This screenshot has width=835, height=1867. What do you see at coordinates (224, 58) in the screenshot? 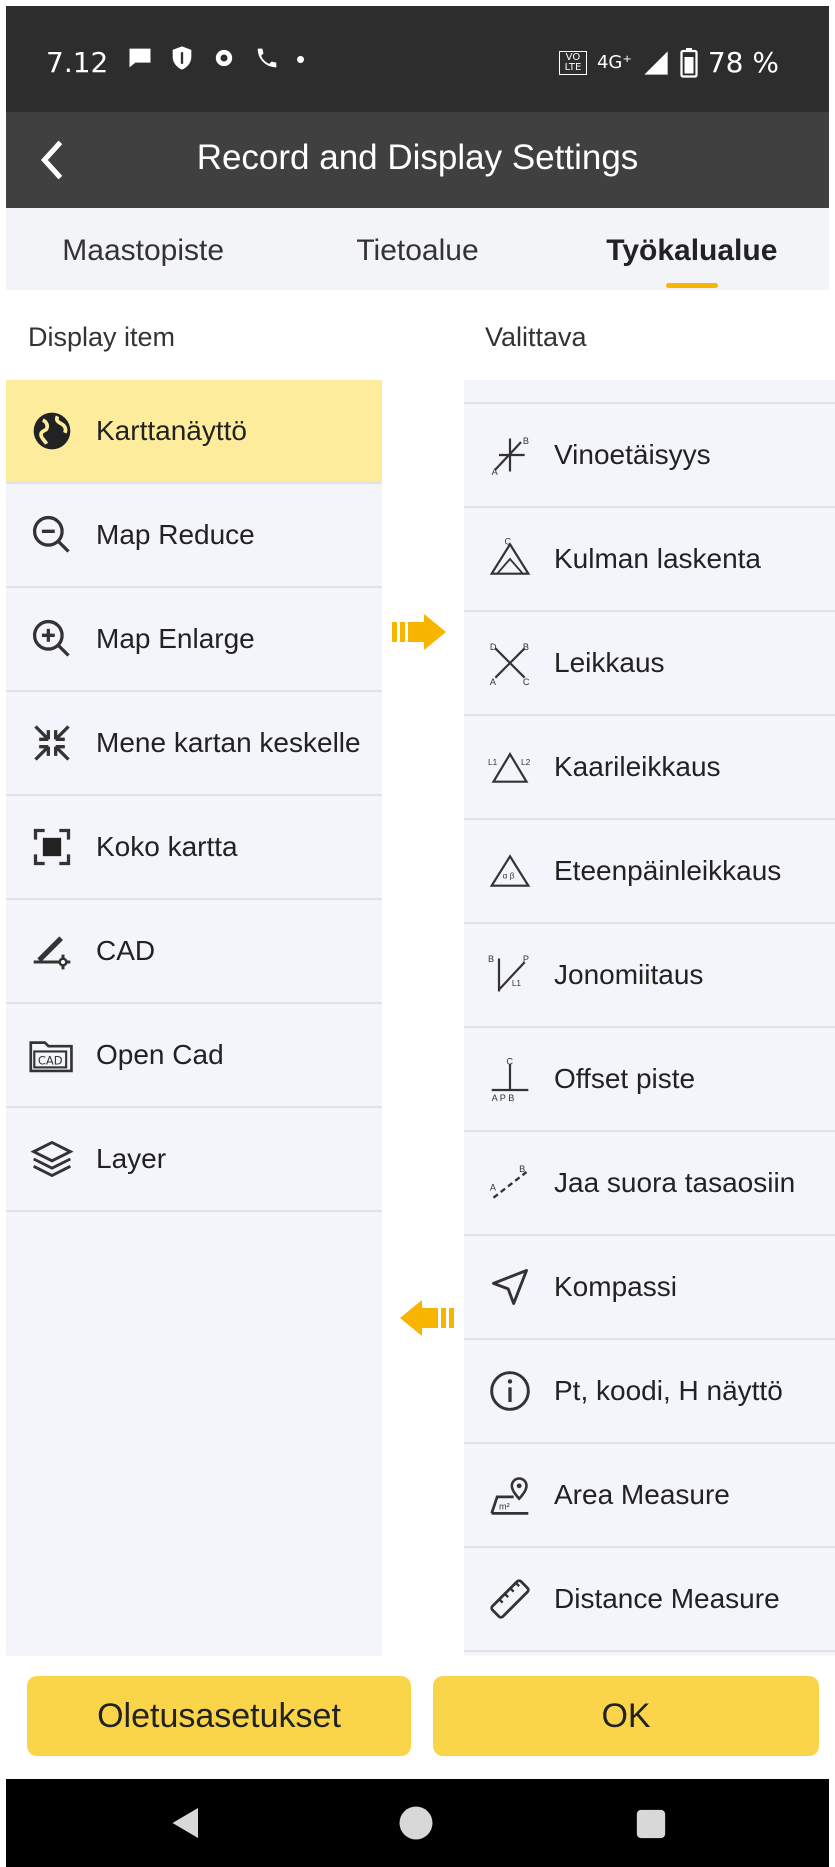
I see `gear-icon` at bounding box center [224, 58].